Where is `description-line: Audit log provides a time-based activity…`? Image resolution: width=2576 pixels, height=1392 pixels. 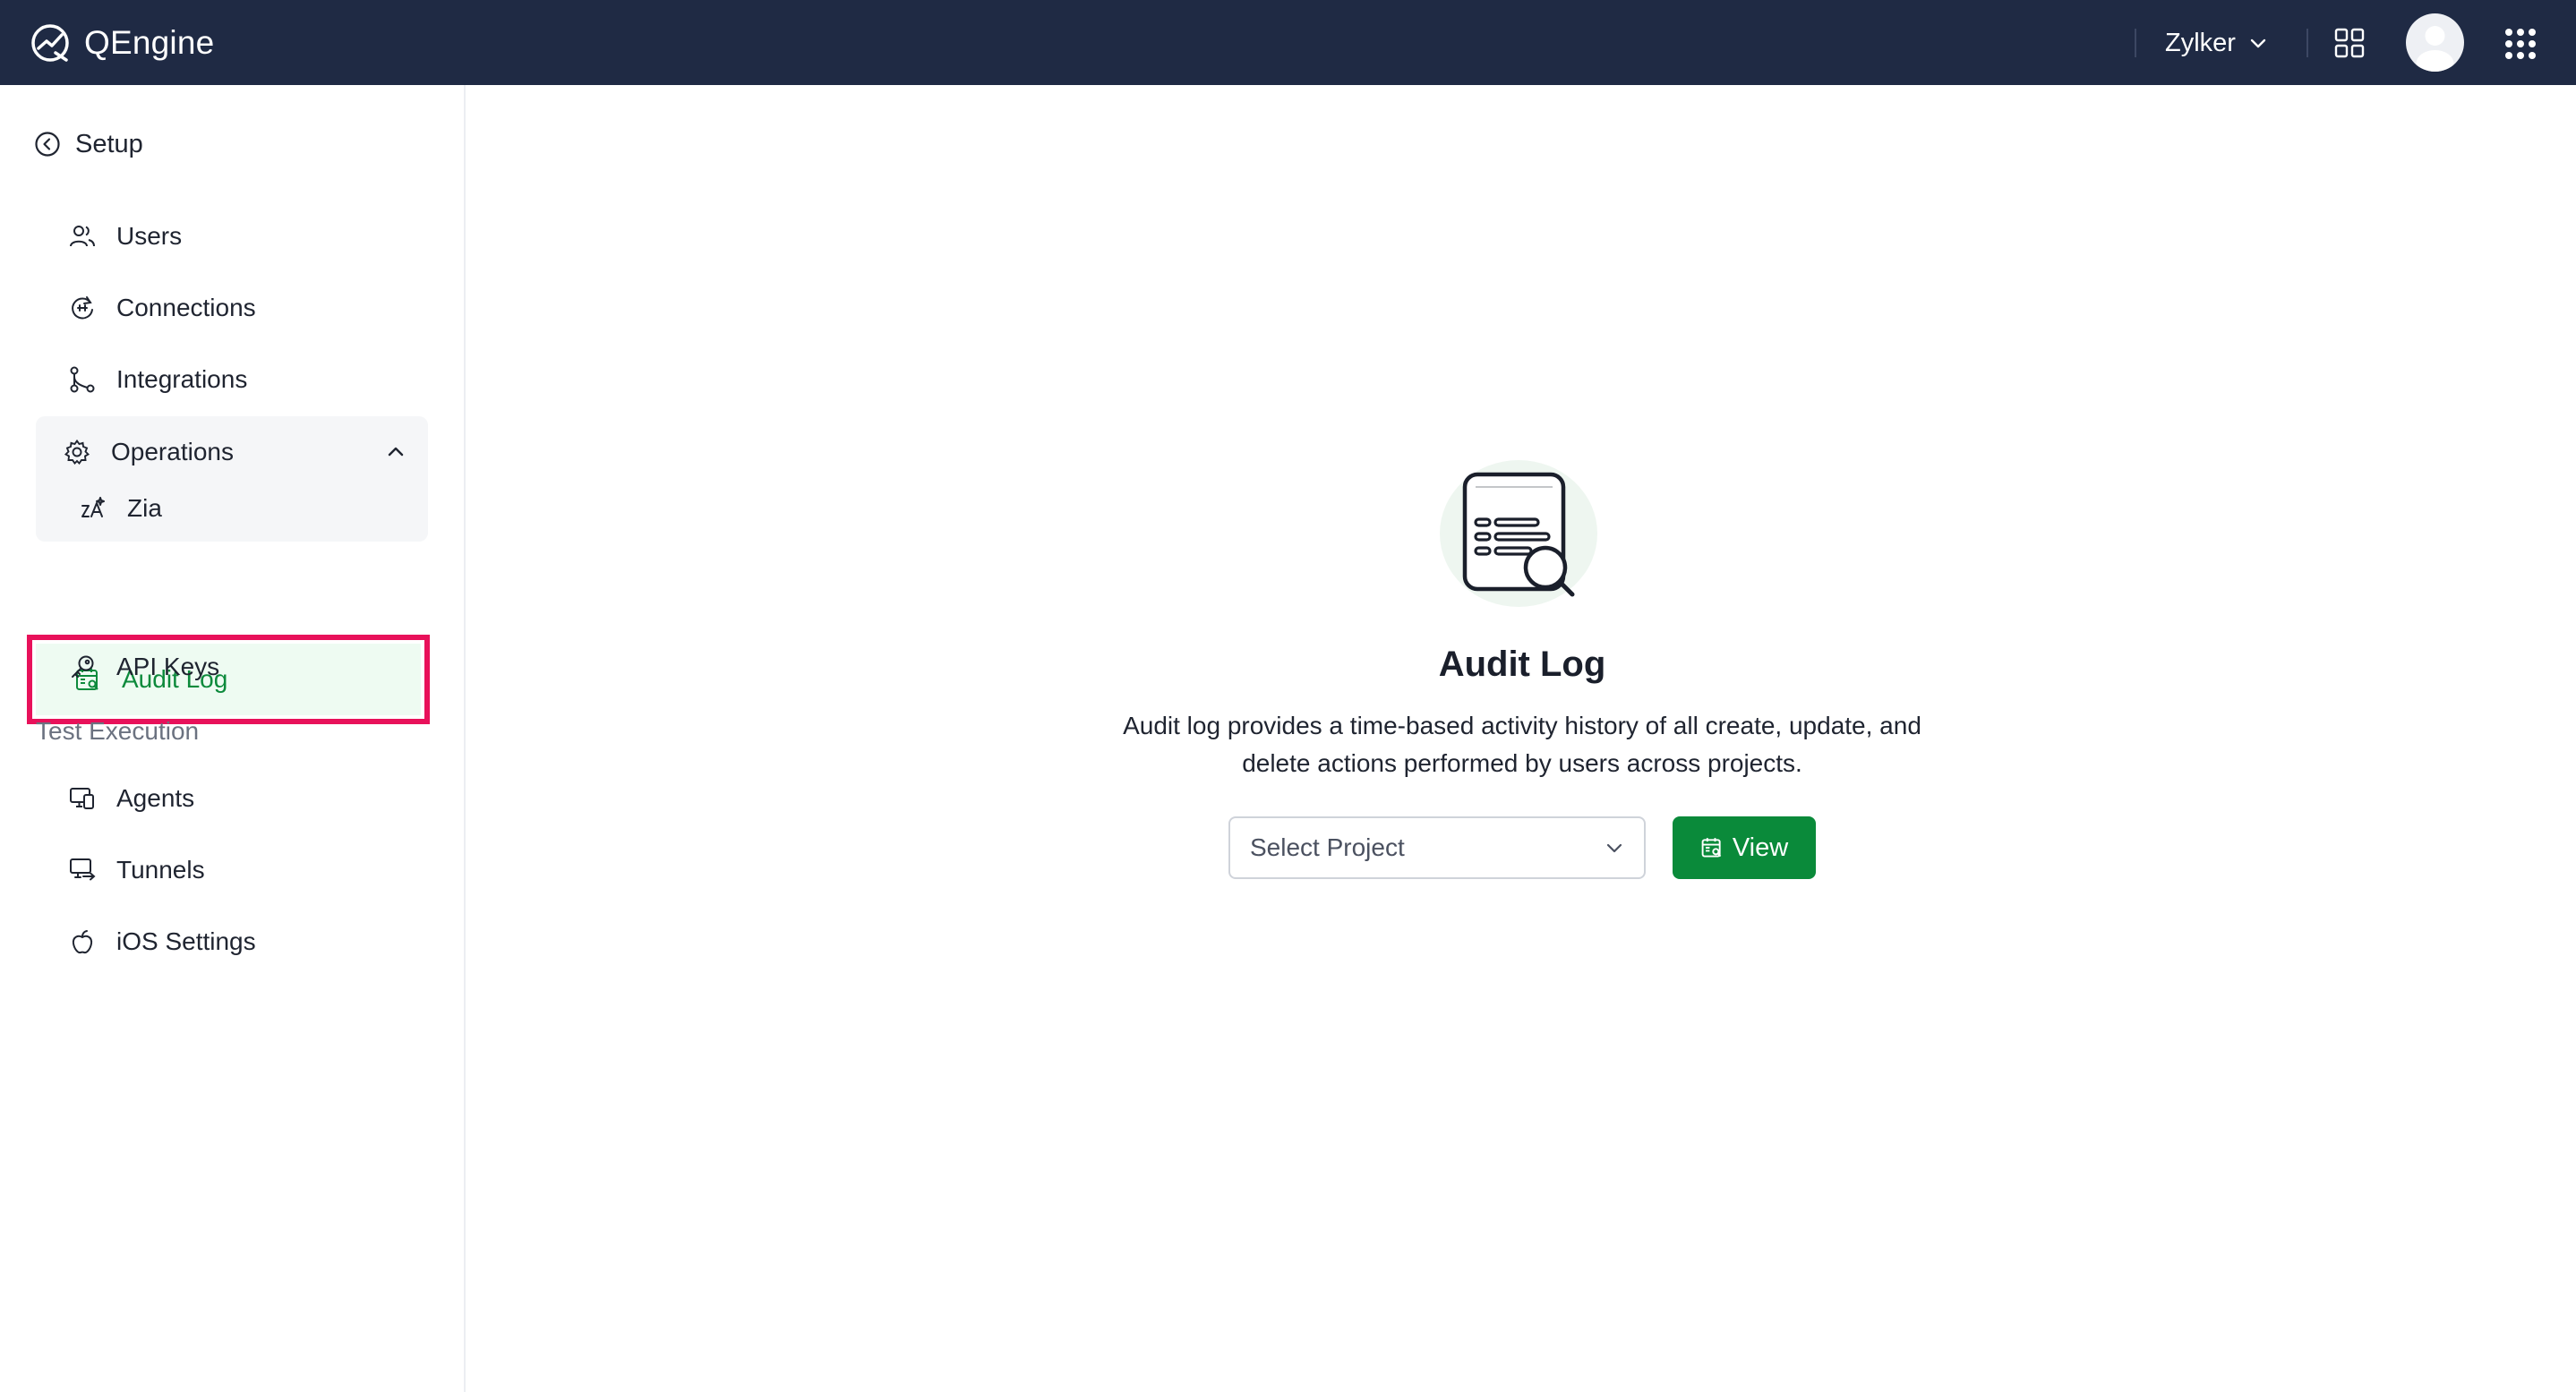
description-line: Audit log provides a time-based activity… is located at coordinates (1522, 725).